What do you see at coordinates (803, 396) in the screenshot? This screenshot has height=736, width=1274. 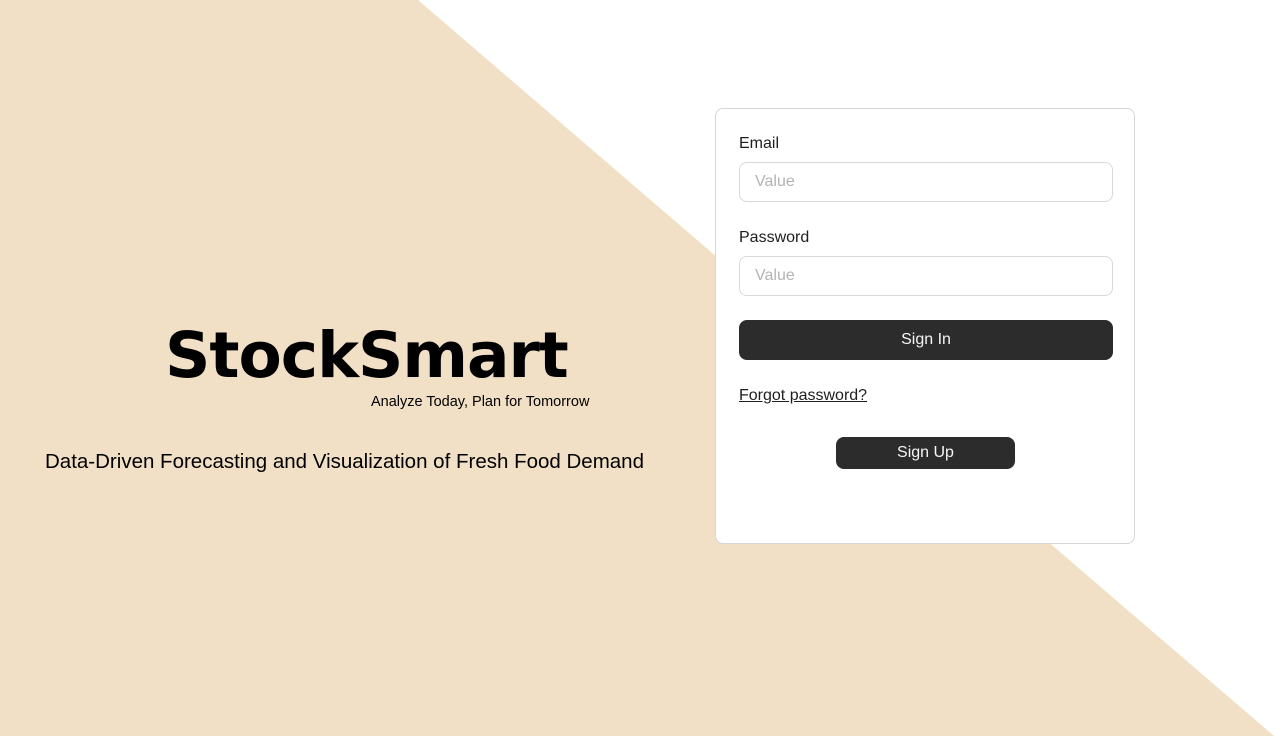 I see `forgot-password-link: Forgot password?` at bounding box center [803, 396].